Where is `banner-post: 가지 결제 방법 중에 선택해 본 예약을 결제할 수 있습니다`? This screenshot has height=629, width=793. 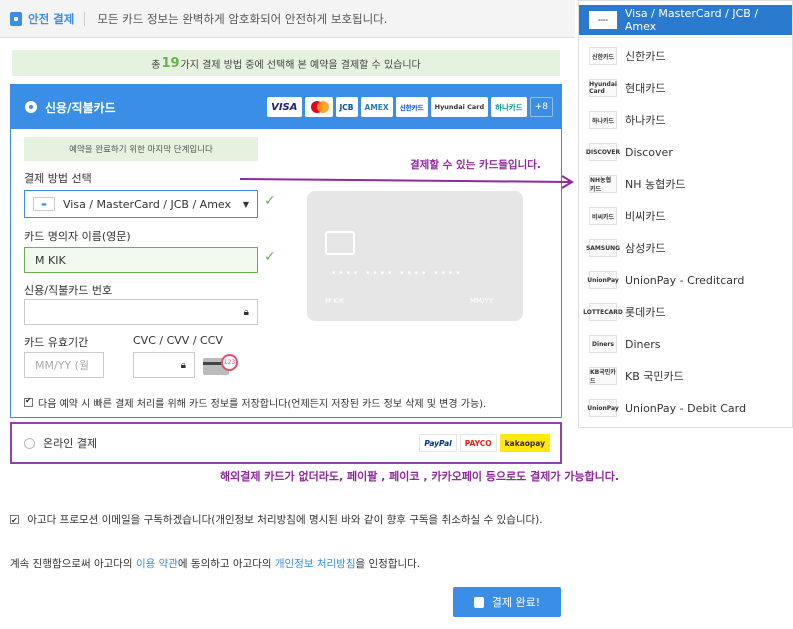 banner-post: 가지 결제 방법 중에 선택해 본 예약을 결제할 수 있습니다 is located at coordinates (300, 65).